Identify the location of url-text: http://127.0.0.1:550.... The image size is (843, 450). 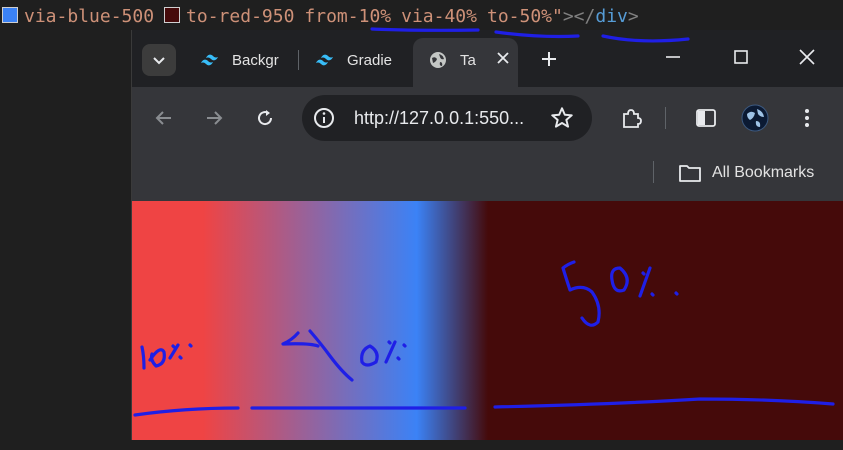
(439, 118).